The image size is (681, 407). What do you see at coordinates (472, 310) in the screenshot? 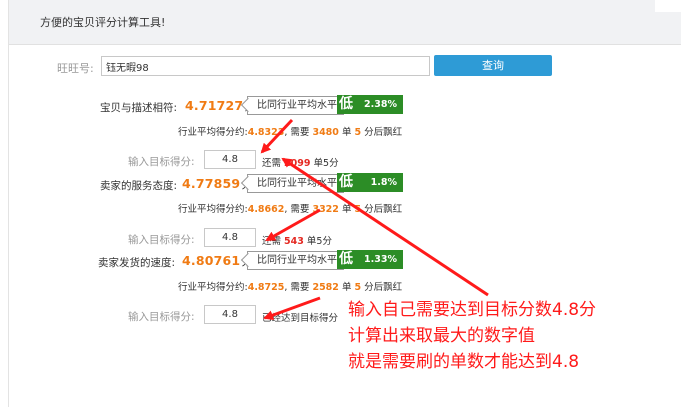
I see `annotation-line-1: 输入自己需要达到目标分数4.8分` at bounding box center [472, 310].